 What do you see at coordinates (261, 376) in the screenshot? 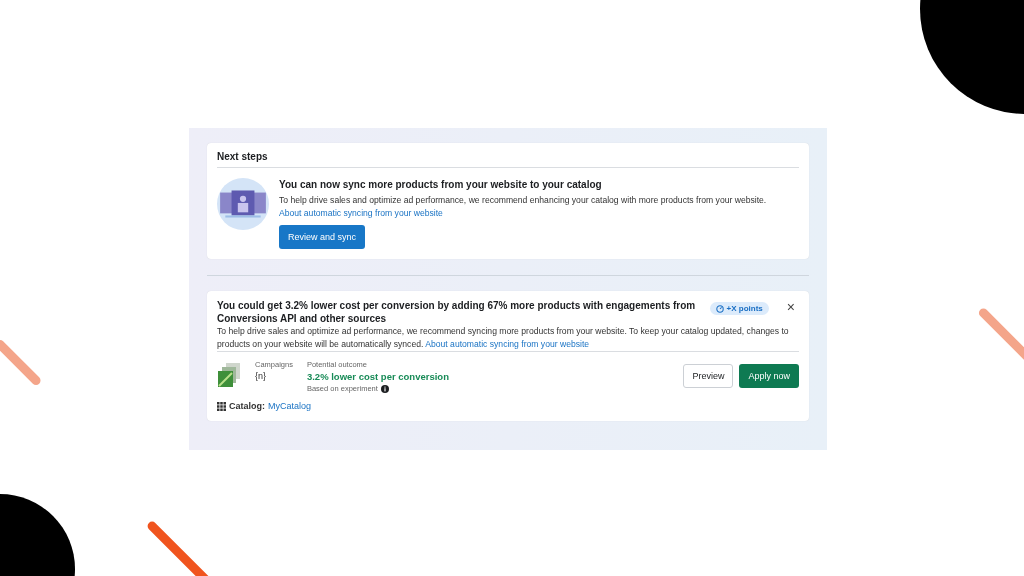
I see `campaigns-value: {n}` at bounding box center [261, 376].